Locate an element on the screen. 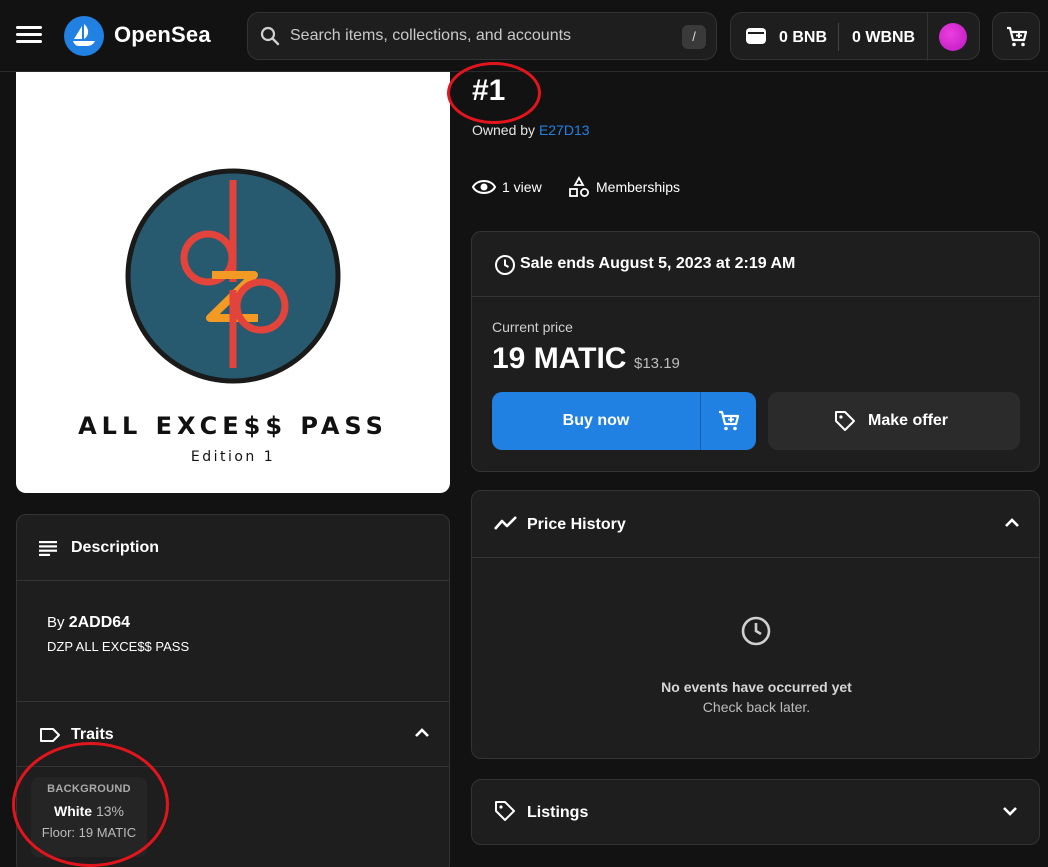  artwork-title: ALL EXCE$$ PASS is located at coordinates (233, 426).